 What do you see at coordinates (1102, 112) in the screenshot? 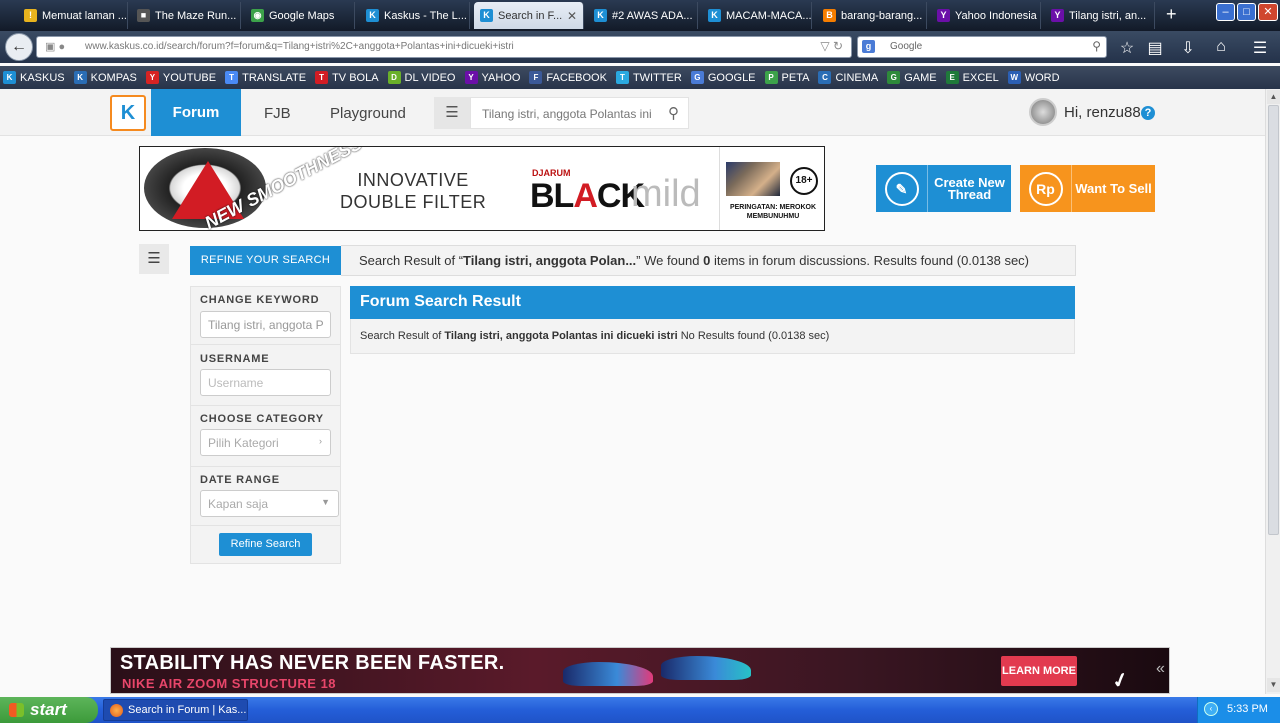
I see `user-greeting: Hi, renzu88` at bounding box center [1102, 112].